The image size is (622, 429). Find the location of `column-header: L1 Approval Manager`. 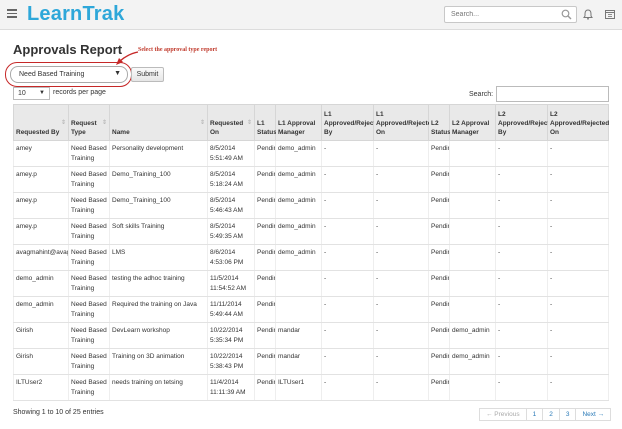

column-header: L1 Approval Manager is located at coordinates (298, 122).